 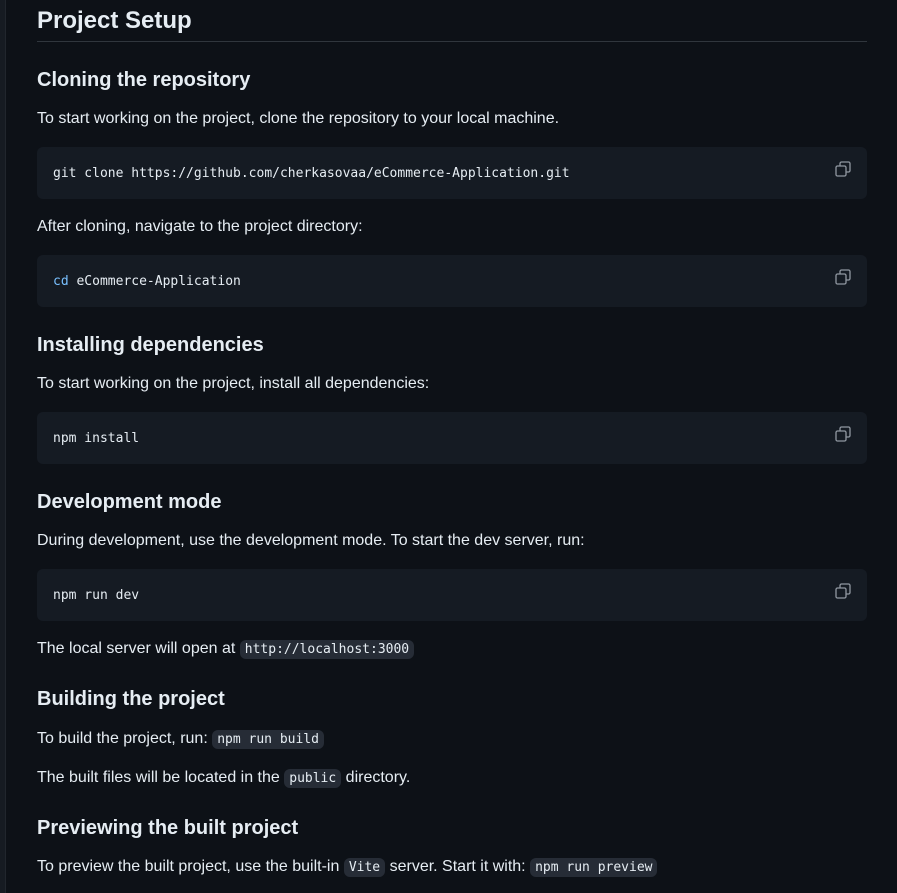 I want to click on code-block-cd: cd eCommerce-Application, so click(x=452, y=281).